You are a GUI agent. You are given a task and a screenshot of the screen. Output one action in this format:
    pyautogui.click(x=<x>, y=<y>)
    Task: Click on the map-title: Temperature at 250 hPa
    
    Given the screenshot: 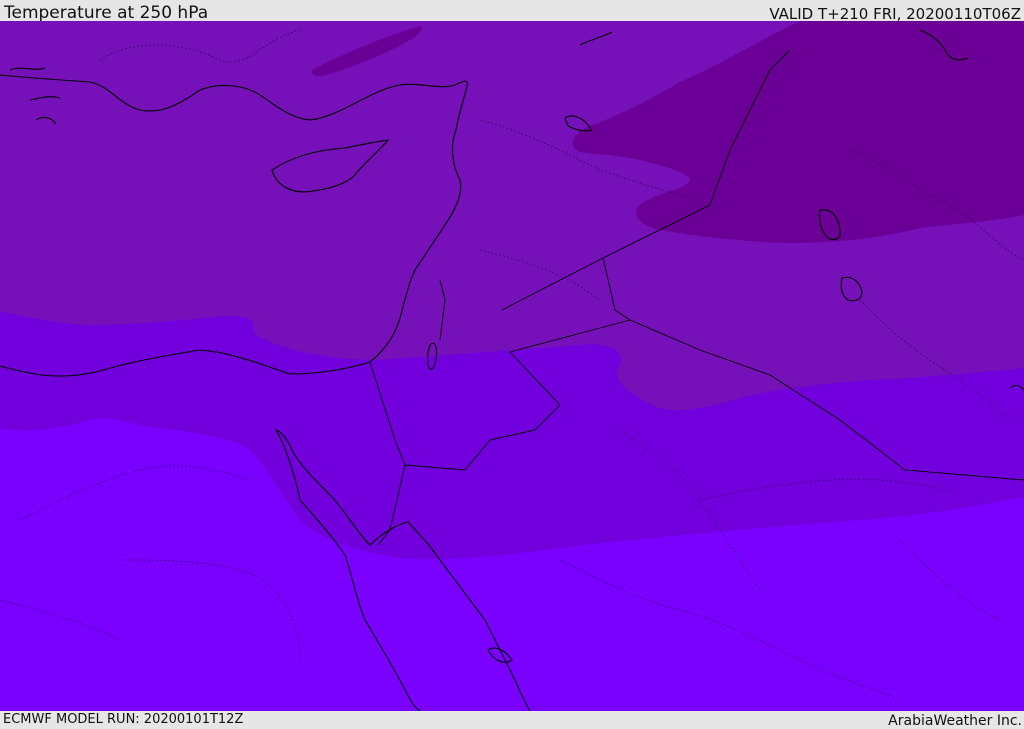 What is the action you would take?
    pyautogui.click(x=106, y=13)
    